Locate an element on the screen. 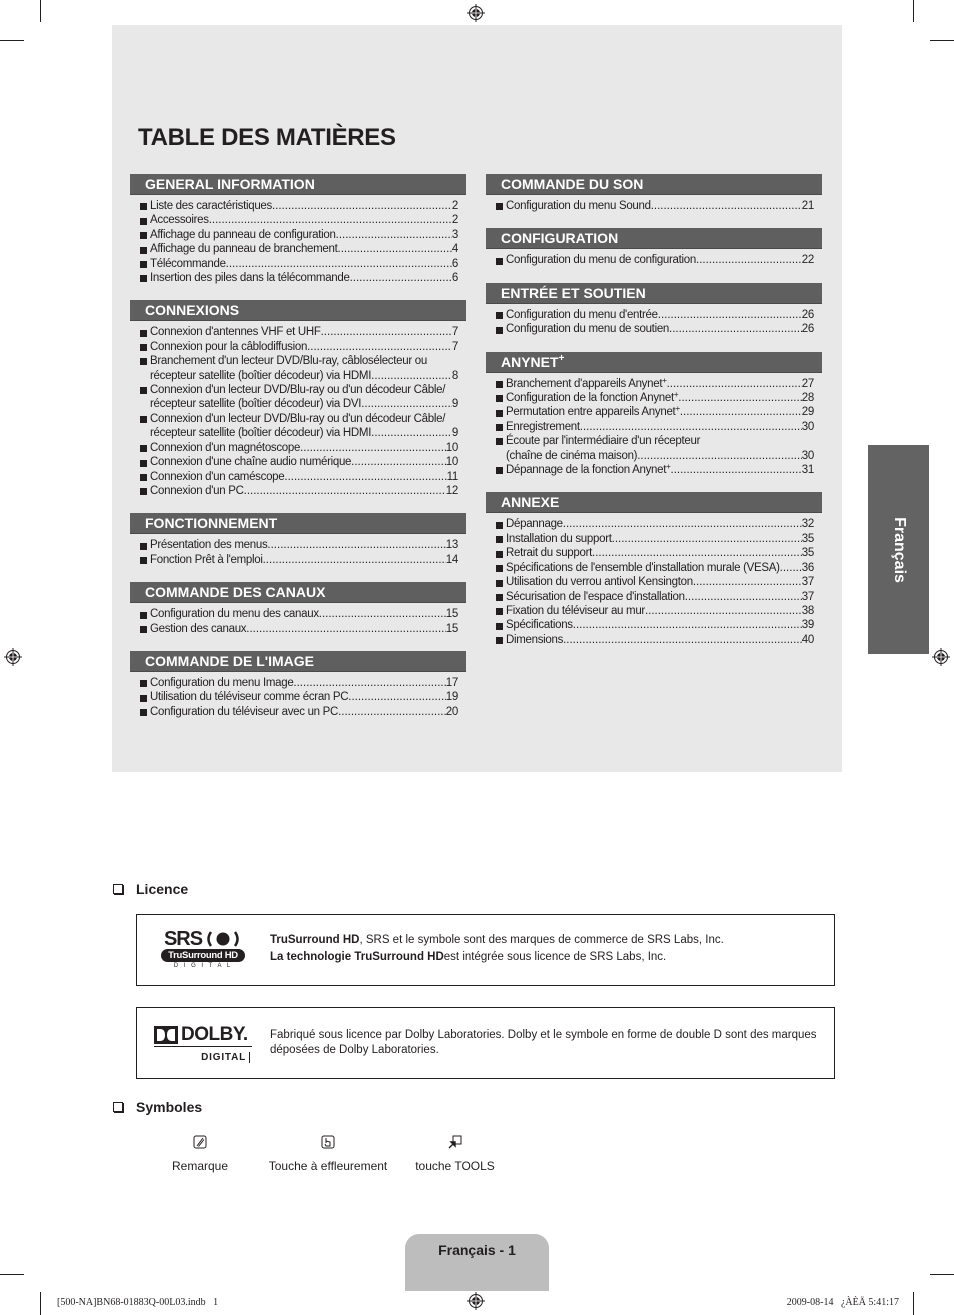  symbol-note-label: Remarque is located at coordinates (200, 1166).